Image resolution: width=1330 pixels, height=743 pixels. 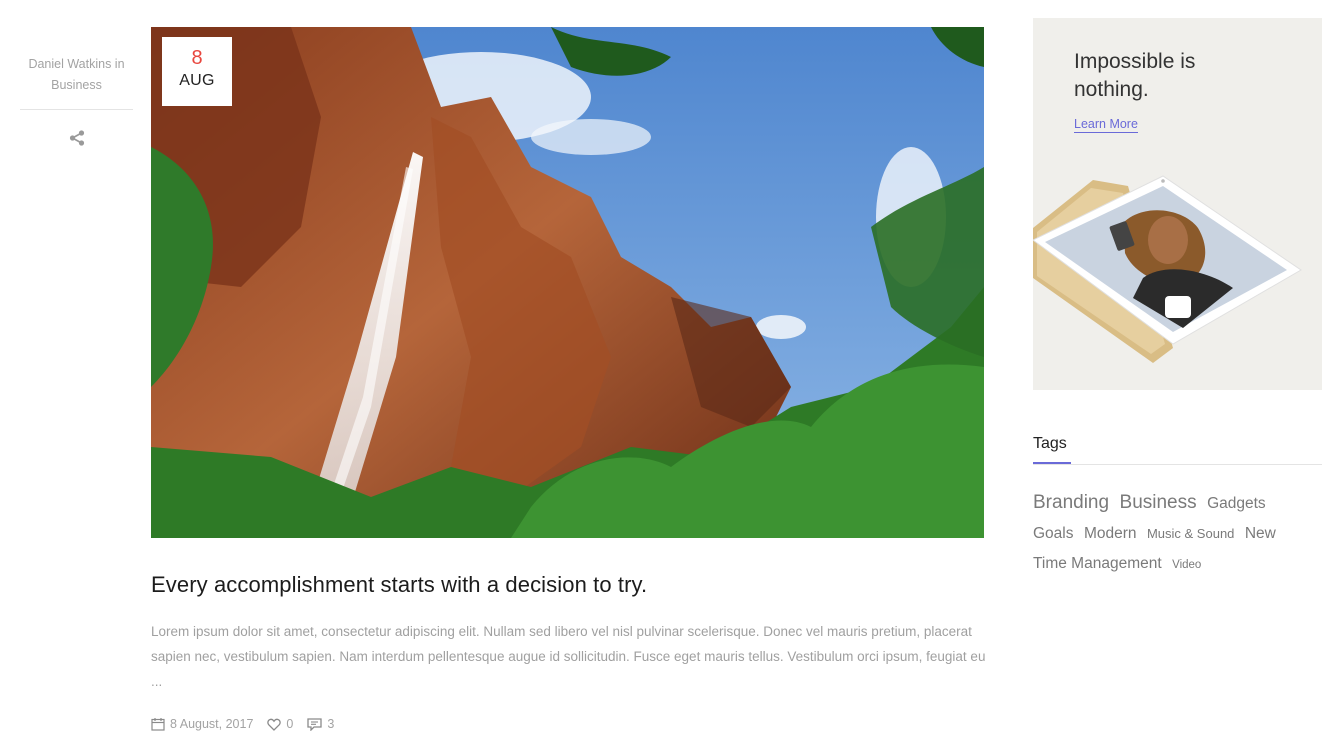 I want to click on date-badge: 8 AUG, so click(x=197, y=71).